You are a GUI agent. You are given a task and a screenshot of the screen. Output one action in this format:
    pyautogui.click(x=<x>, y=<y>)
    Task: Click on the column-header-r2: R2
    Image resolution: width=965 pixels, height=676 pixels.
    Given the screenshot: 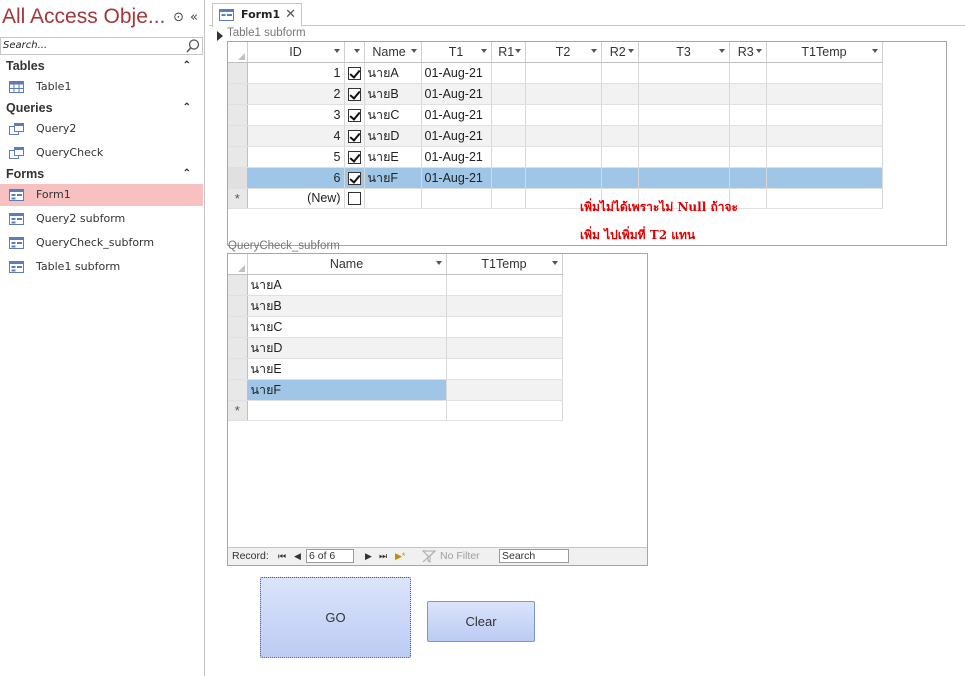 What is the action you would take?
    pyautogui.click(x=620, y=52)
    